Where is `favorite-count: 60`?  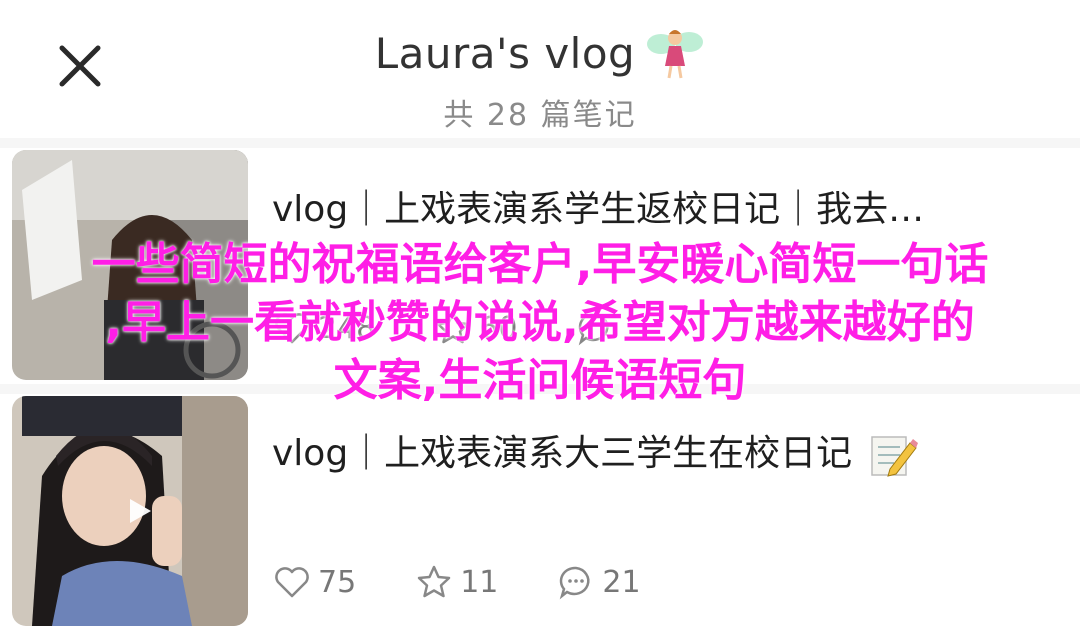
favorite-count: 60 is located at coordinates (498, 328).